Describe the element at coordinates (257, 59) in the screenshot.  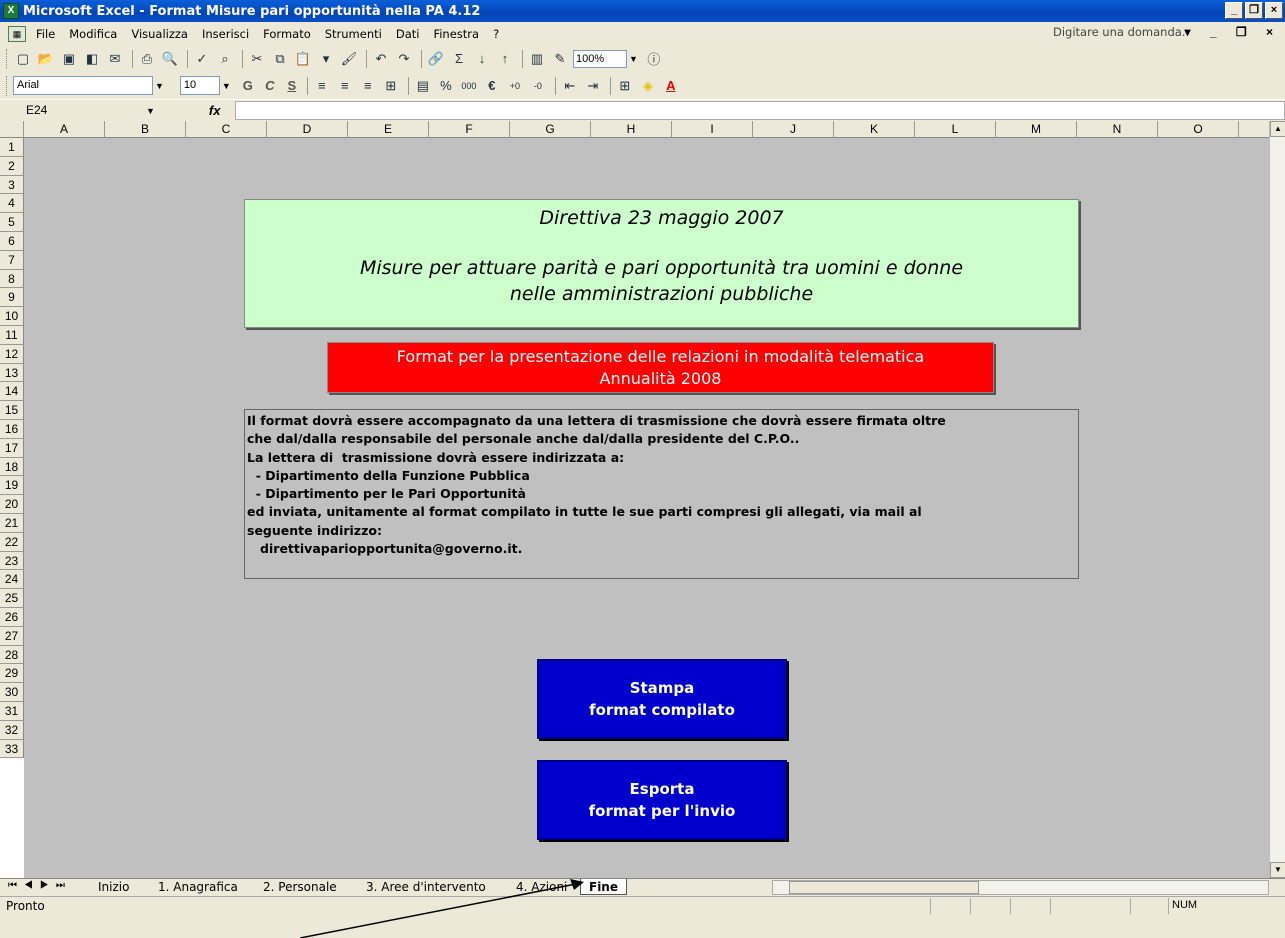
I see `cut-icon: ✂` at that location.